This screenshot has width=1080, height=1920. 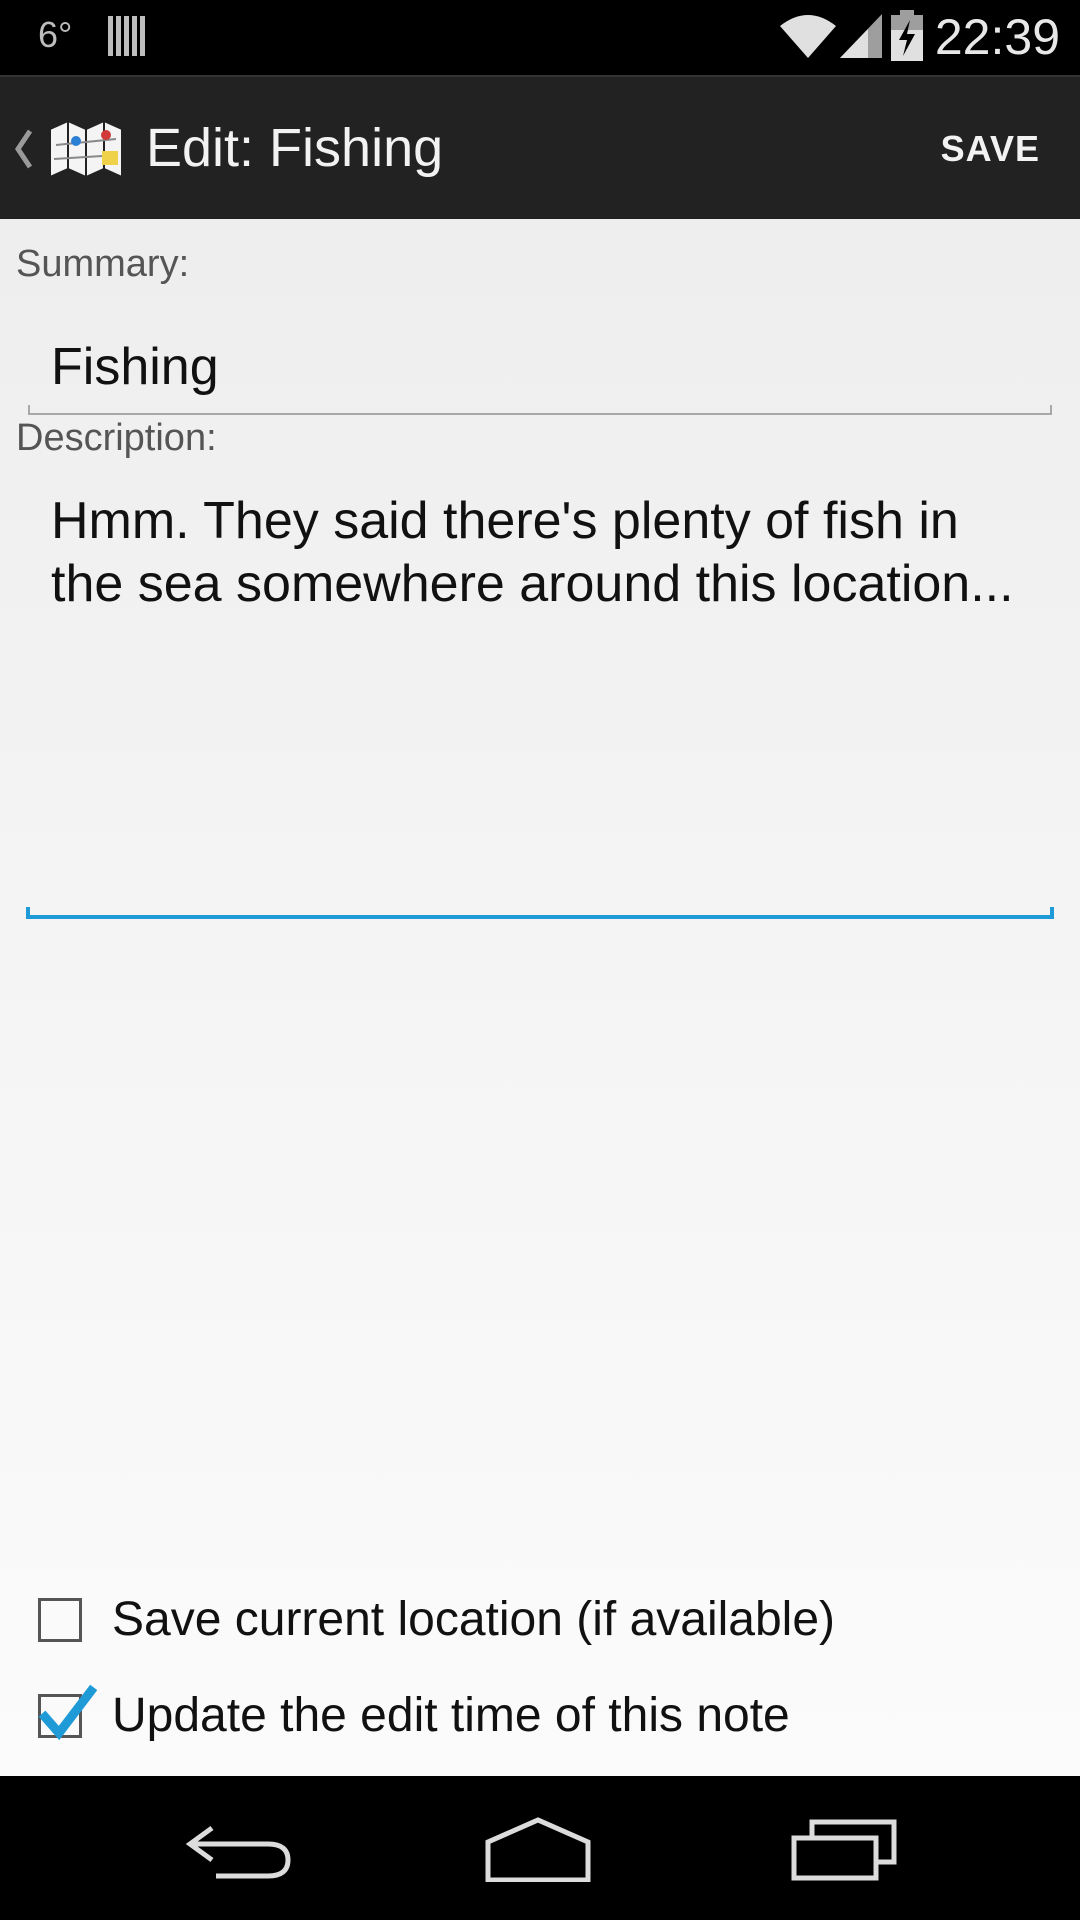 What do you see at coordinates (451, 1715) in the screenshot?
I see `update-time-label: Update the edit time of this note` at bounding box center [451, 1715].